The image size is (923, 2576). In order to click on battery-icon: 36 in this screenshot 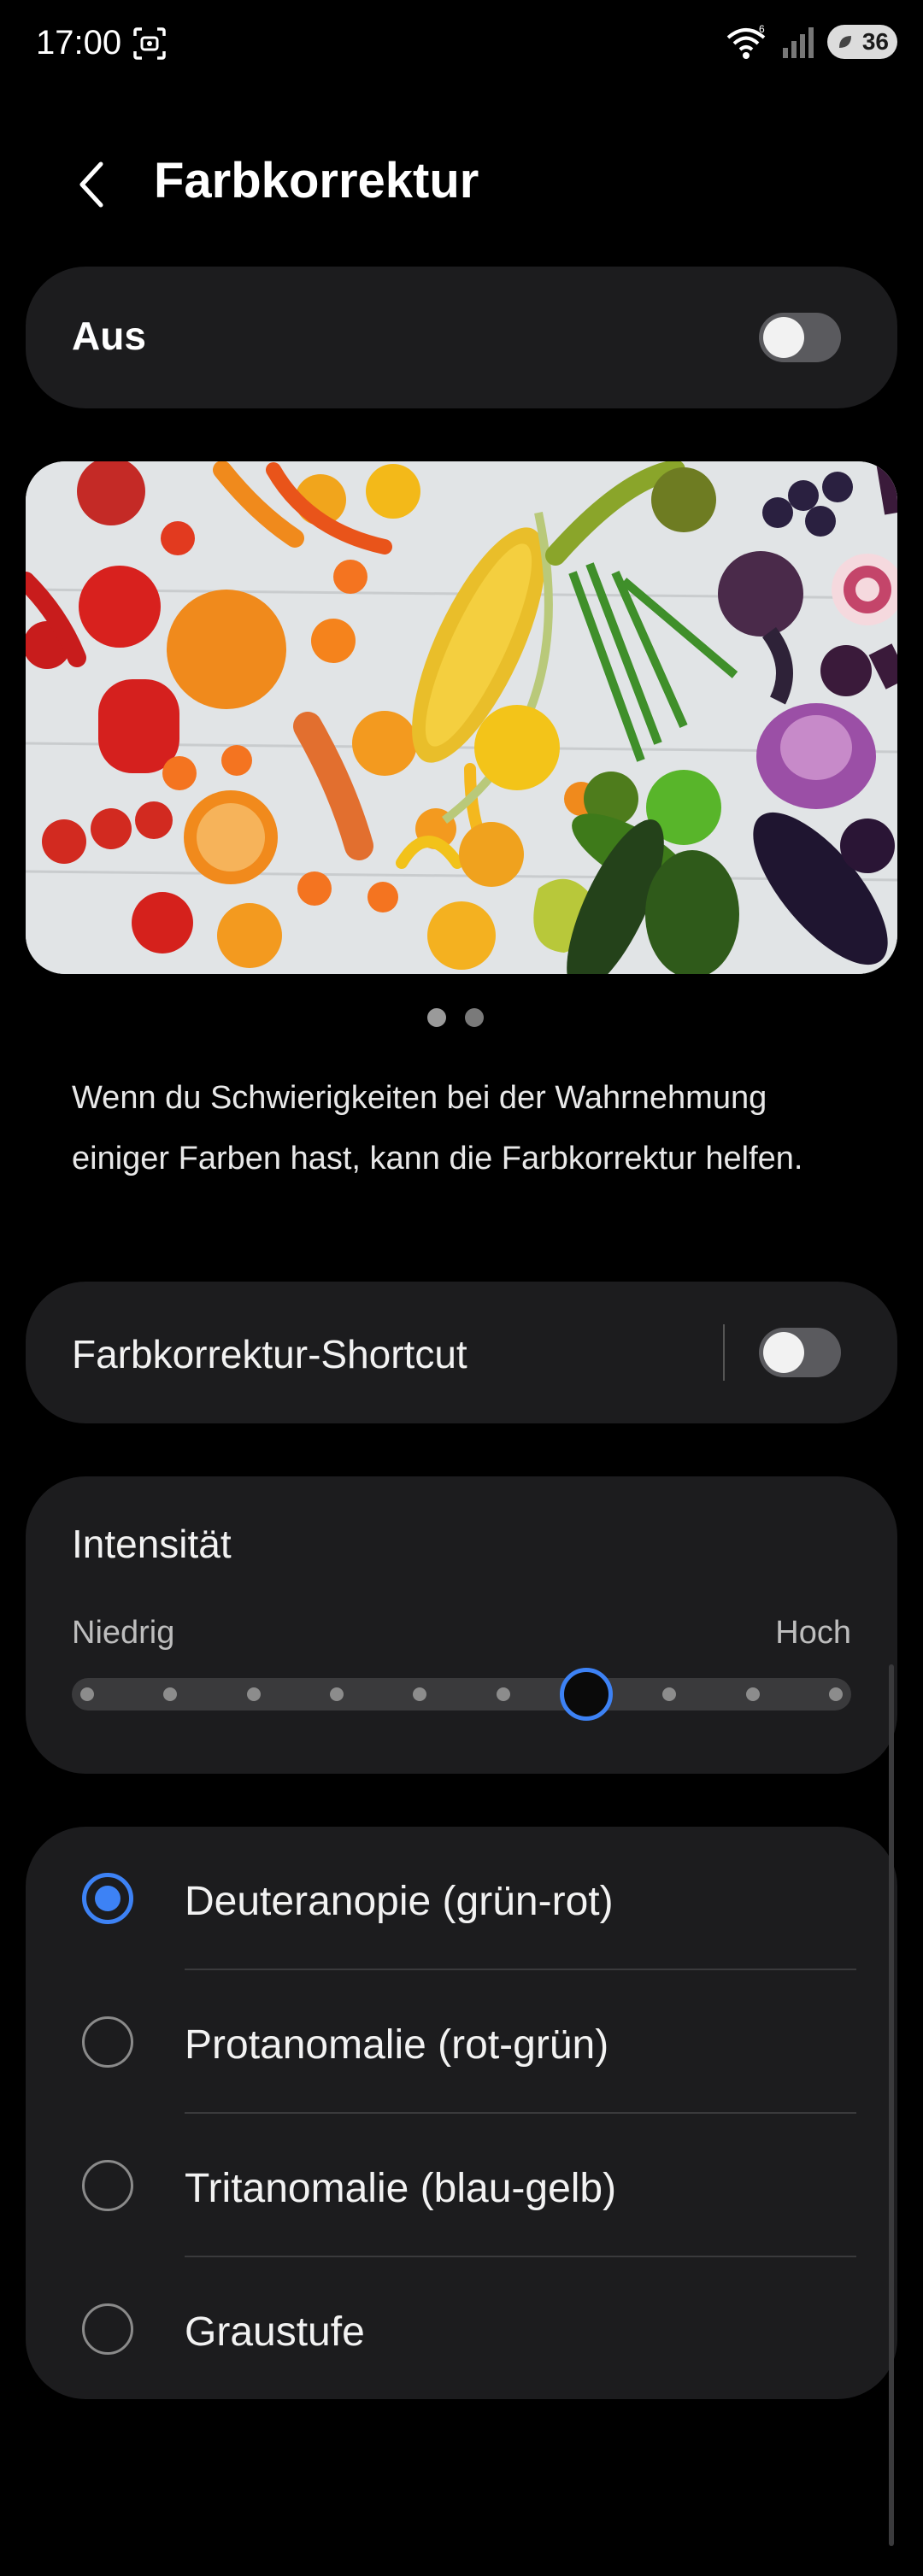, I will do `click(862, 42)`.